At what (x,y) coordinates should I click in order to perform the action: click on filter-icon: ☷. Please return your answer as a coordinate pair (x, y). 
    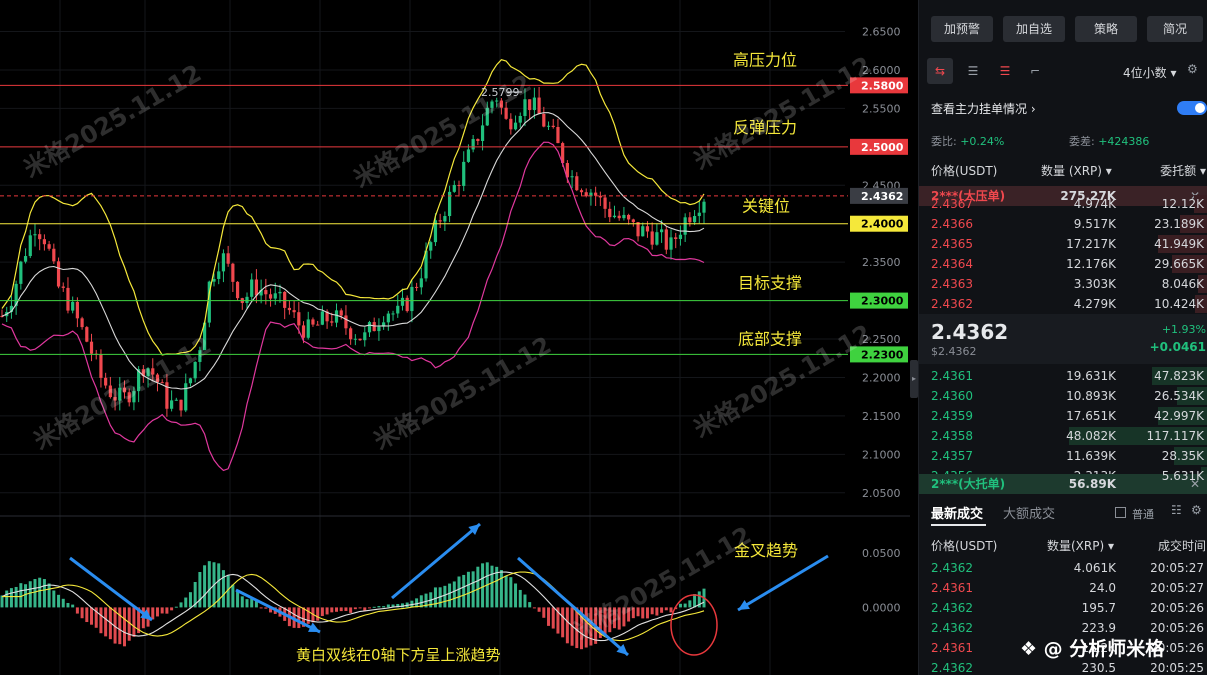
    Looking at the image, I should click on (1176, 510).